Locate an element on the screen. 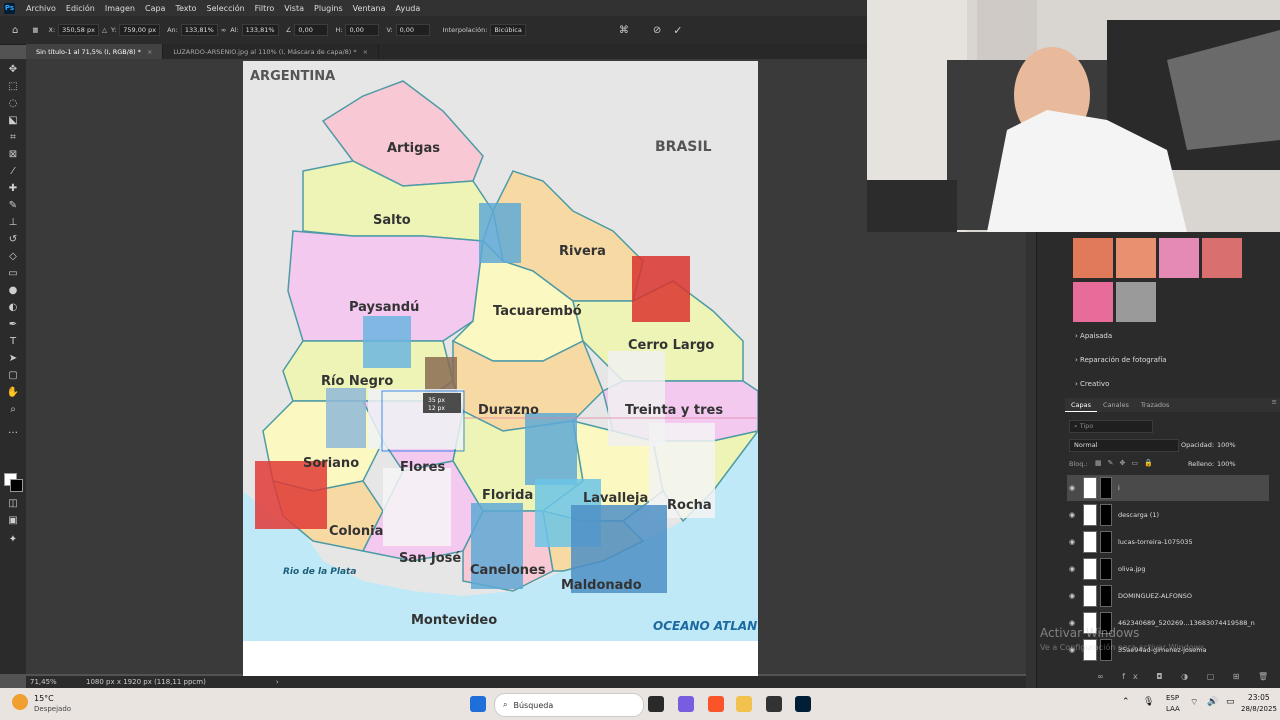 This screenshot has width=1280, height=720. photoshop-taskbar-icon is located at coordinates (803, 704).